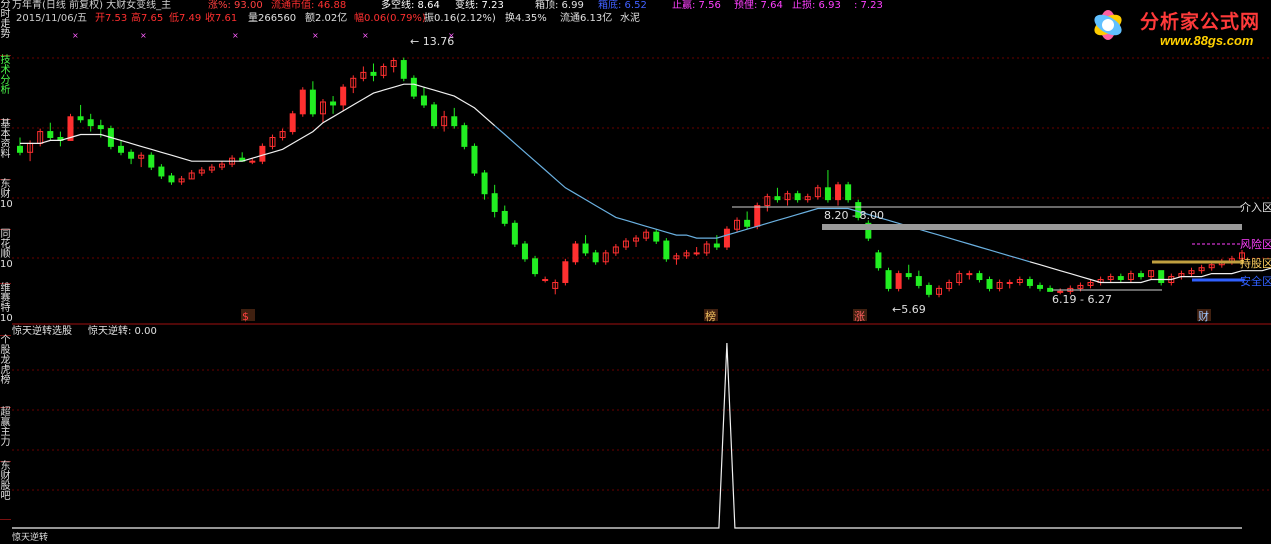  What do you see at coordinates (6, 257) in the screenshot?
I see `tab-4: 同花顺10` at bounding box center [6, 257].